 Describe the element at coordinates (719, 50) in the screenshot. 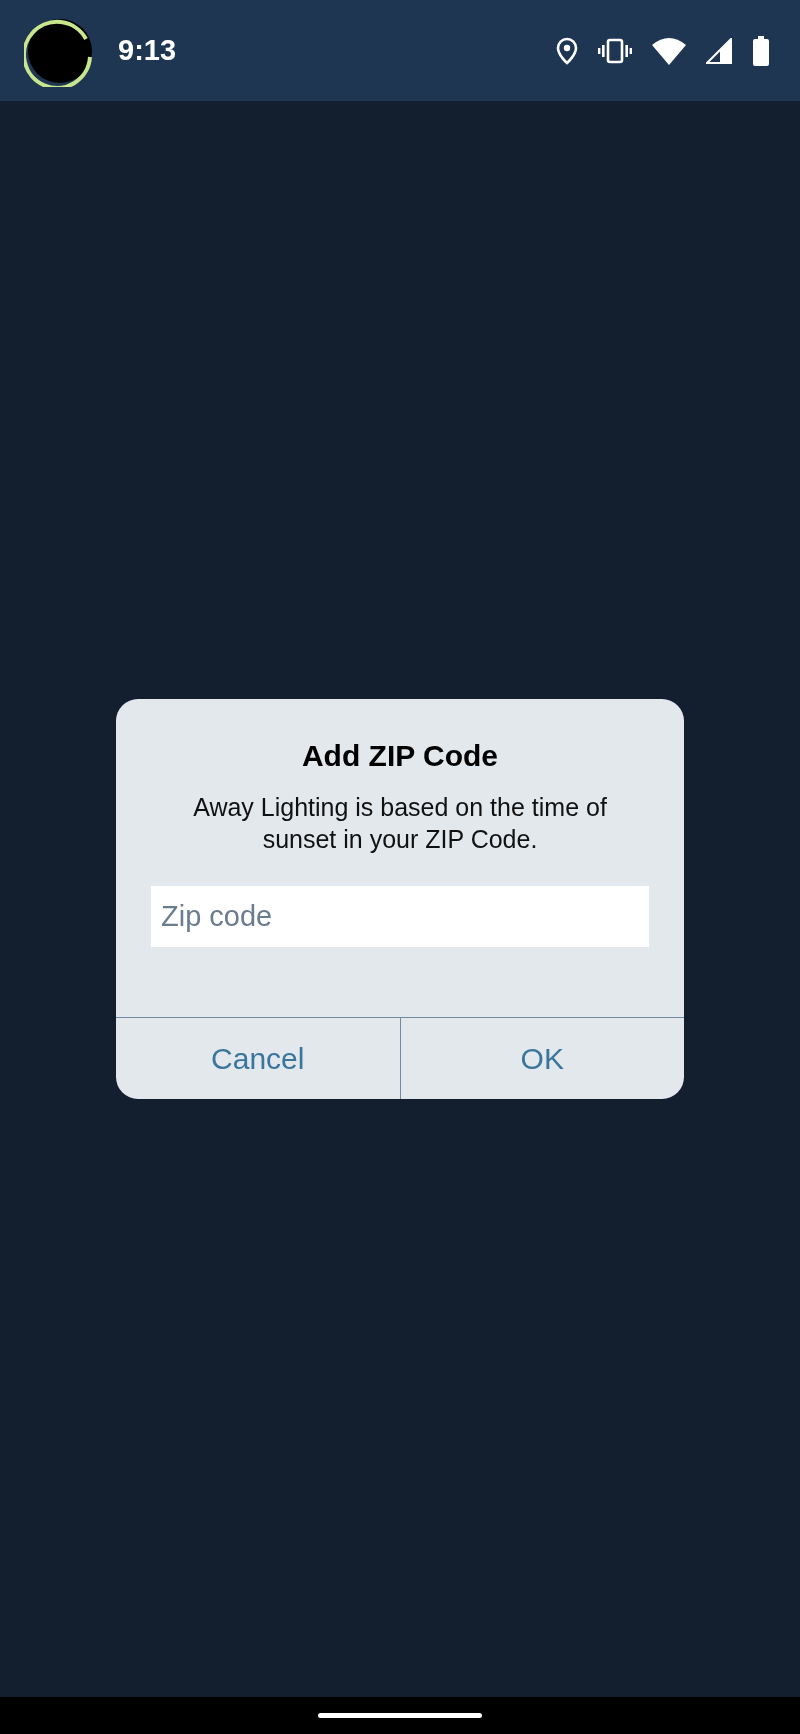

I see `signal-icon` at that location.